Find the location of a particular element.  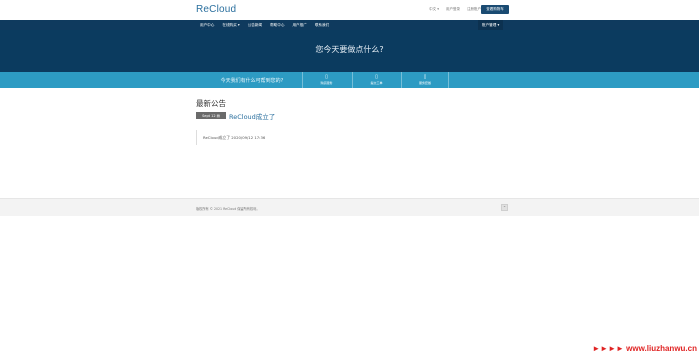

announcement-date: Sept 12 is located at coordinates (209, 115).